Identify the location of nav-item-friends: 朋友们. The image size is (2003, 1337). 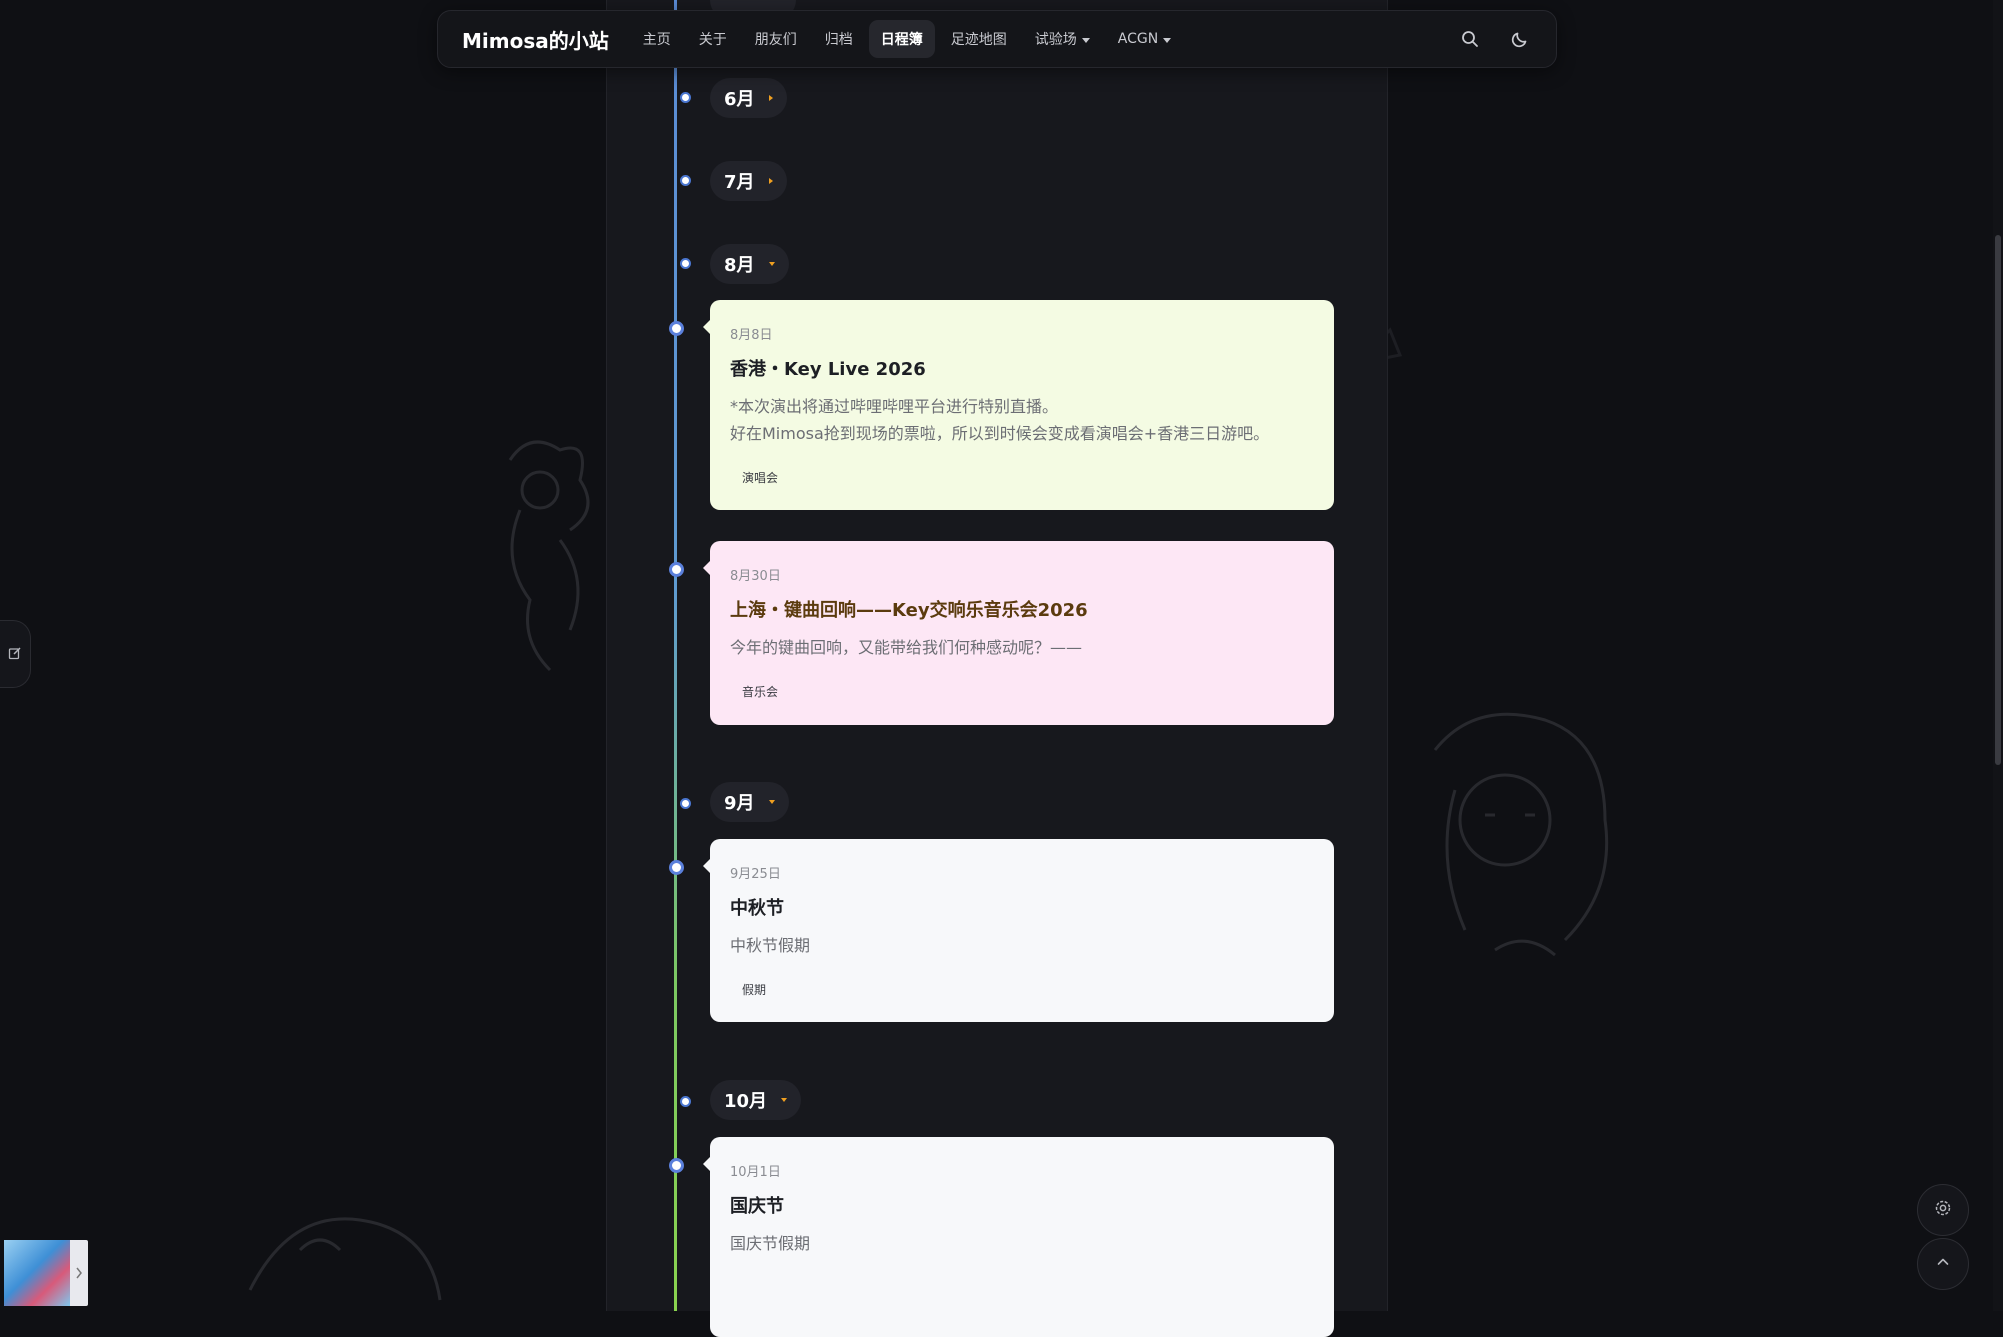
(776, 39).